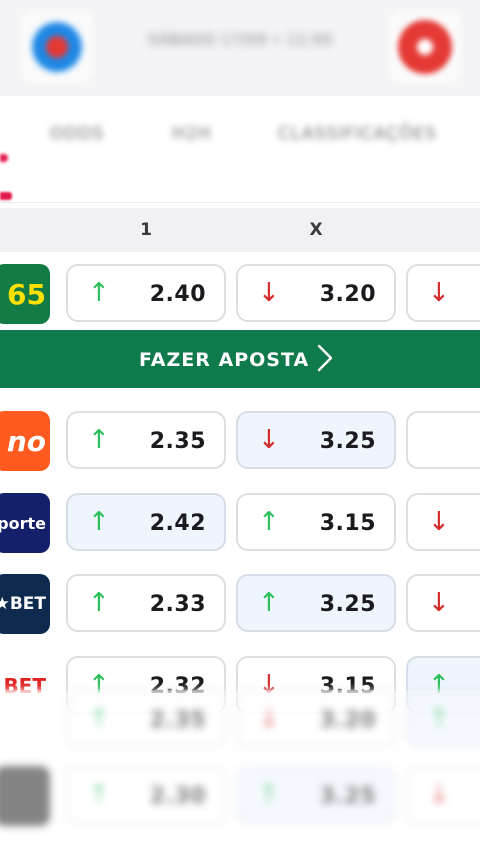 Image resolution: width=480 pixels, height=854 pixels. I want to click on home-team-logo, so click(57, 47).